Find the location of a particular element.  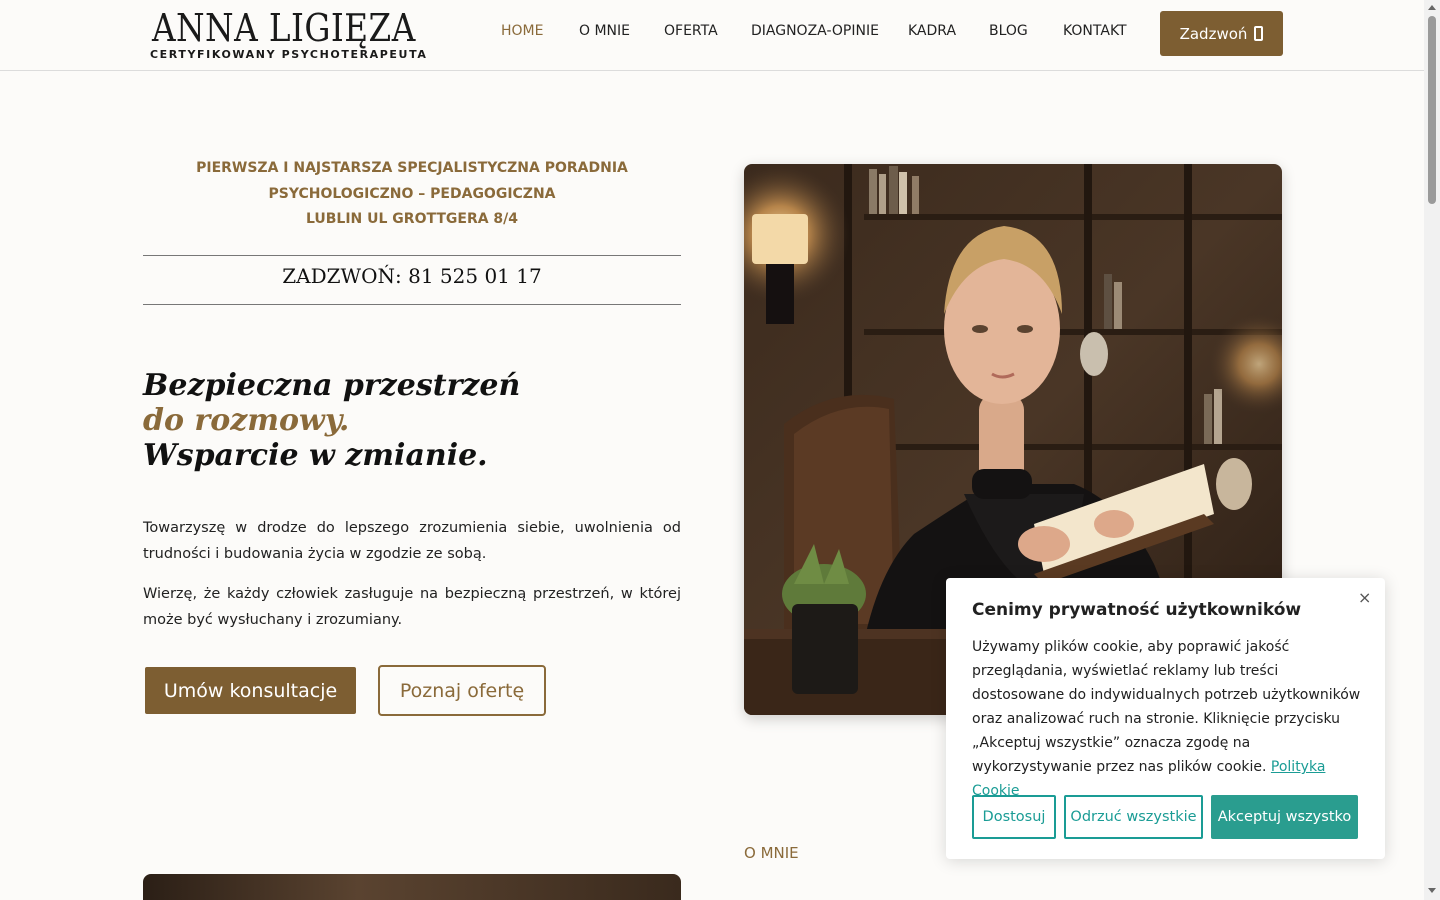

nav-item-diagnoza-opinie: DIAGNOZA-OPINIE is located at coordinates (815, 31).